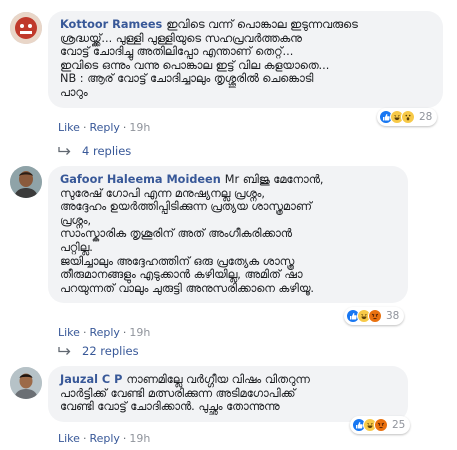 This screenshot has height=450, width=457. I want to click on view-replies-link: 22 replies, so click(98, 351).